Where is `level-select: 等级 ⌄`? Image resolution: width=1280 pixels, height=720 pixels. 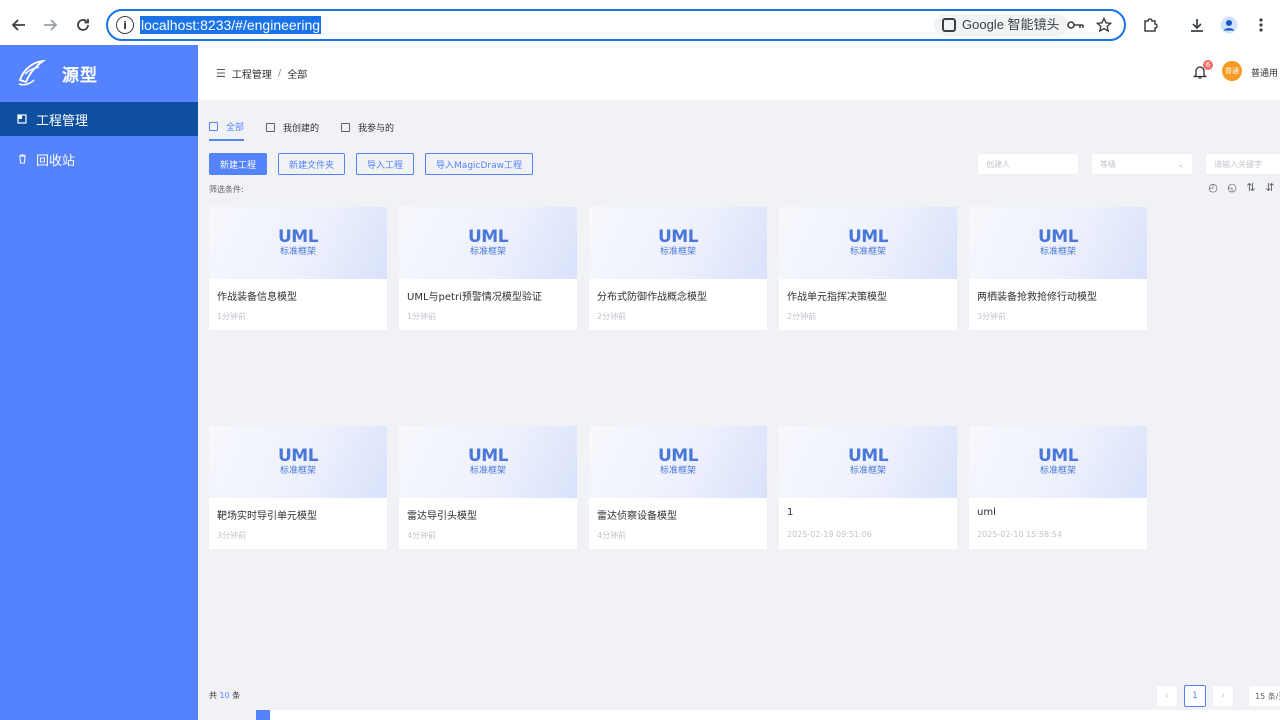 level-select: 等级 ⌄ is located at coordinates (1142, 164).